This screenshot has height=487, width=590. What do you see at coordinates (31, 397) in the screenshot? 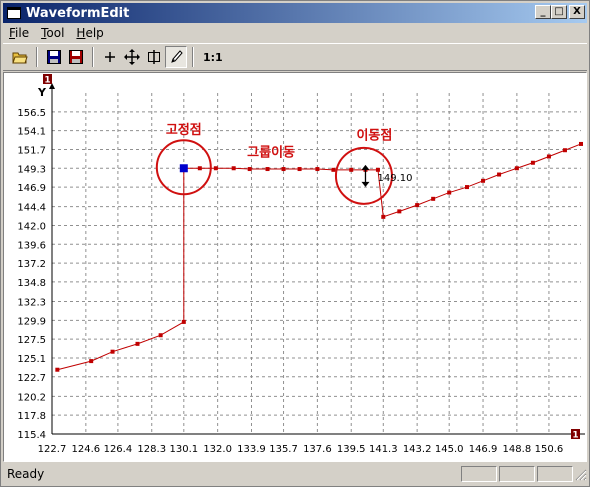
I see `y-tick-label: 120.2` at bounding box center [31, 397].